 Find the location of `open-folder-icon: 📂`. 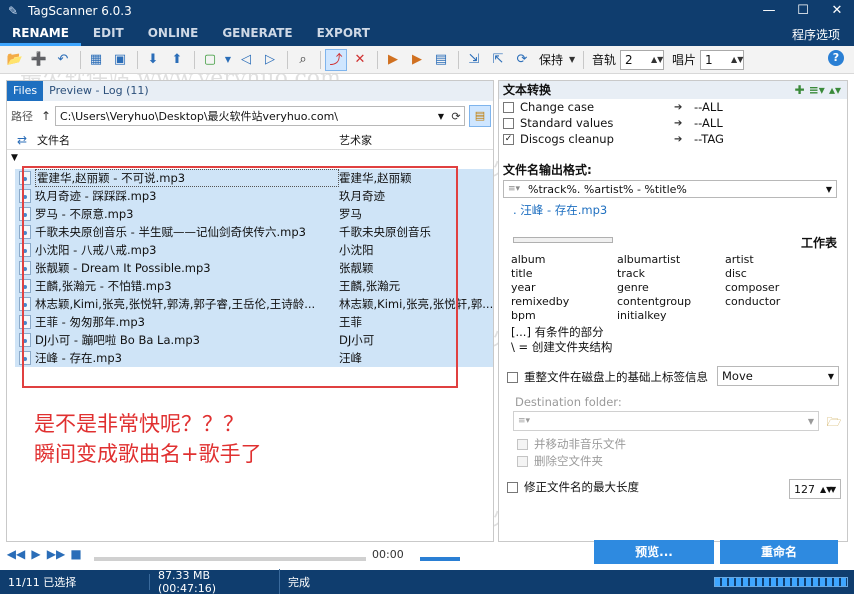

open-folder-icon: 📂 is located at coordinates (15, 60).